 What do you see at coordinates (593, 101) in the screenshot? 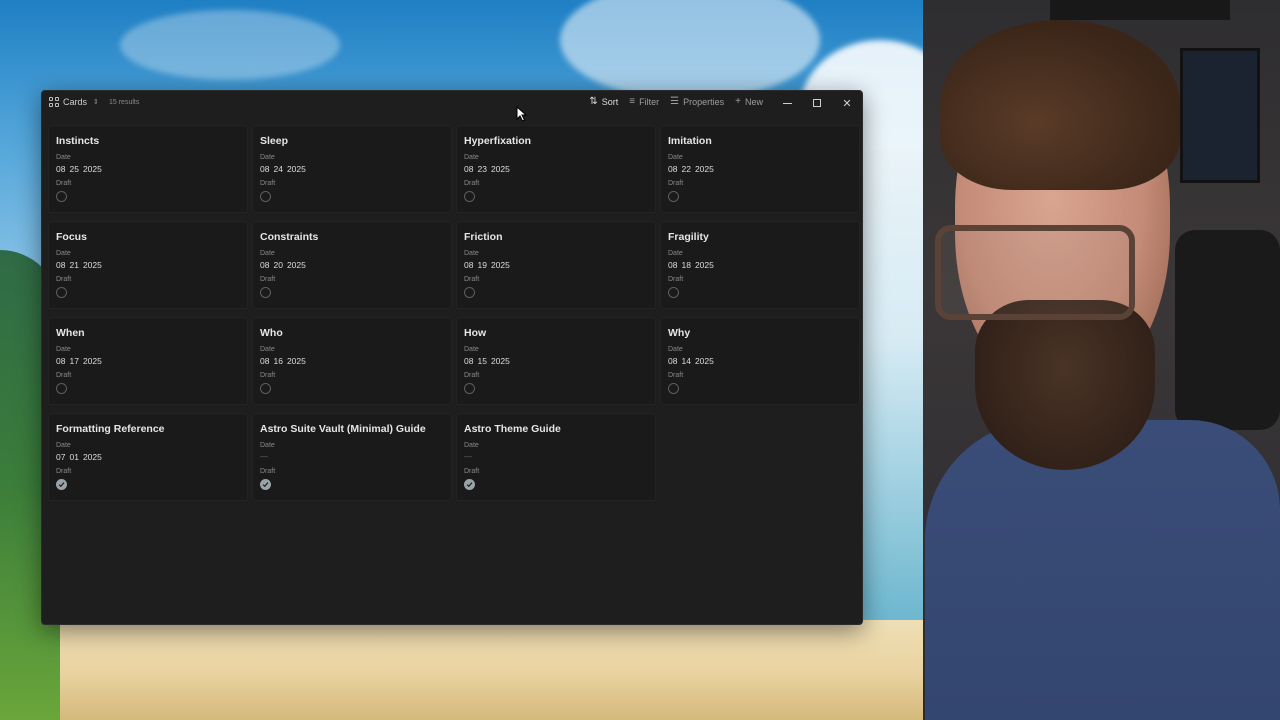
I see `sort-arrows-icon: ⇅` at bounding box center [593, 101].